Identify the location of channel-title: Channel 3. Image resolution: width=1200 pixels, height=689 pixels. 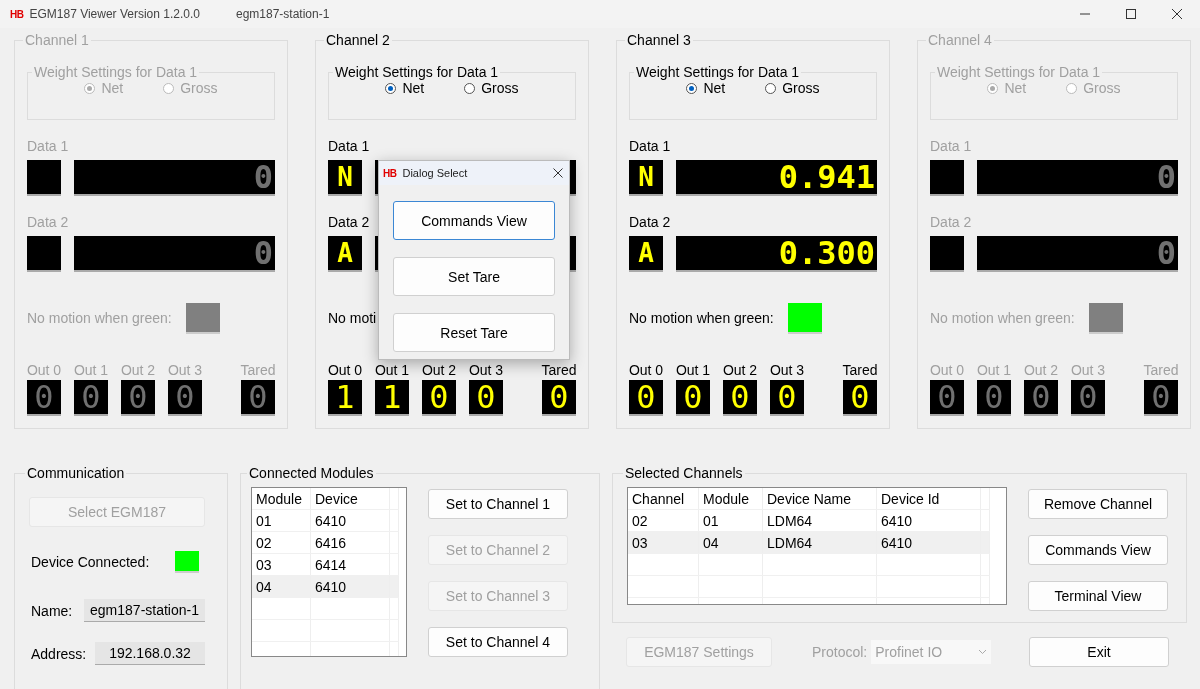
(659, 40).